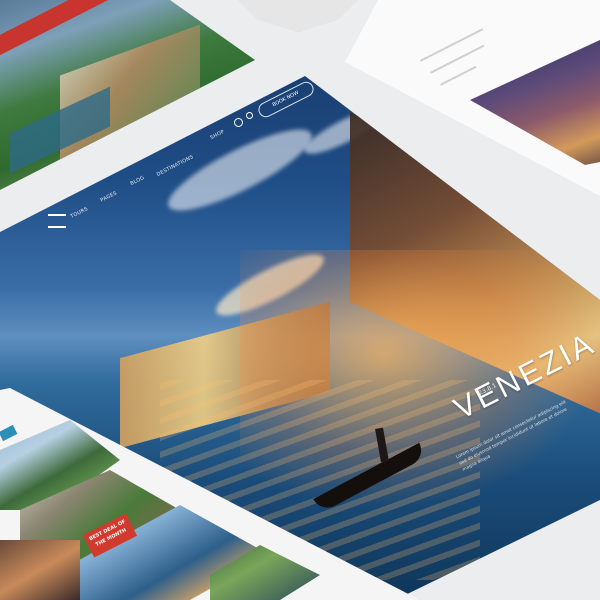 The height and width of the screenshot is (600, 600). Describe the element at coordinates (238, 122) in the screenshot. I see `user-icon` at that location.